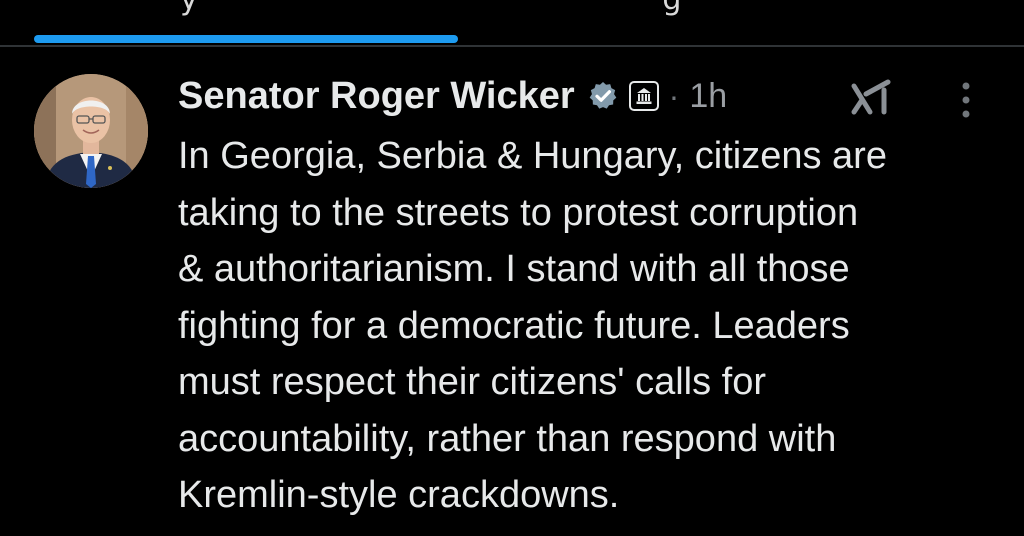 This screenshot has width=1024, height=536. What do you see at coordinates (966, 100) in the screenshot?
I see `more-options-icon` at bounding box center [966, 100].